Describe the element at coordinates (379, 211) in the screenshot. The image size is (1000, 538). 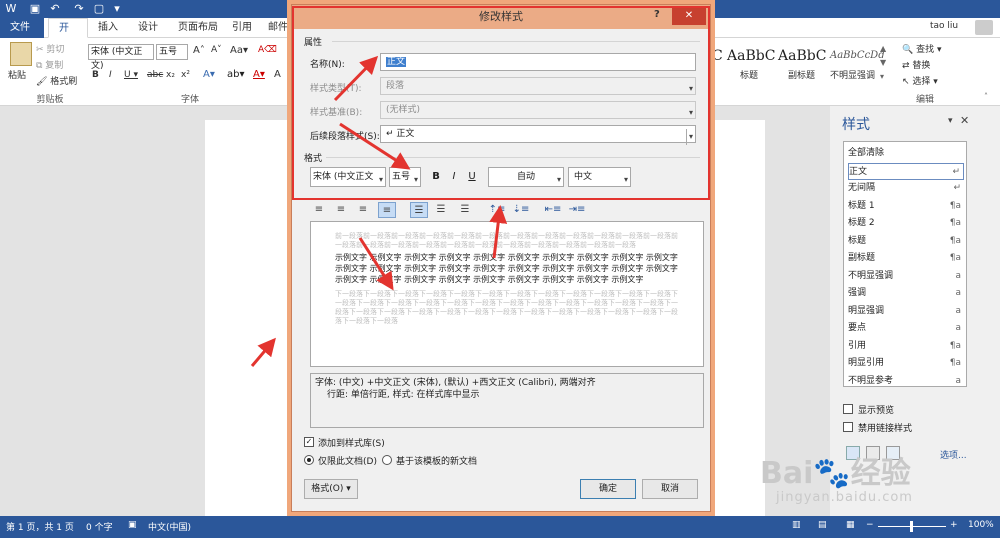
I see `annotation-arrows` at that location.